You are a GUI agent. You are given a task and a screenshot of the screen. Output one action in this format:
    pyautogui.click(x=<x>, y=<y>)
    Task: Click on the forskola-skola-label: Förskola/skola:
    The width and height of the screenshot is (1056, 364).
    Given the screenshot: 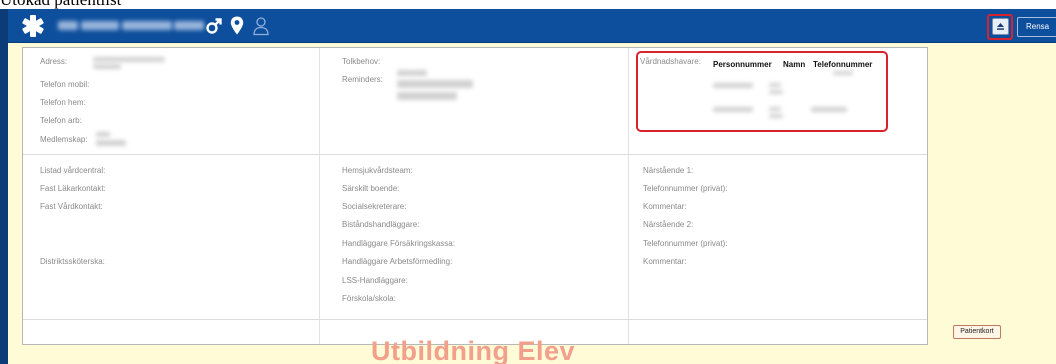 What is the action you would take?
    pyautogui.click(x=369, y=298)
    